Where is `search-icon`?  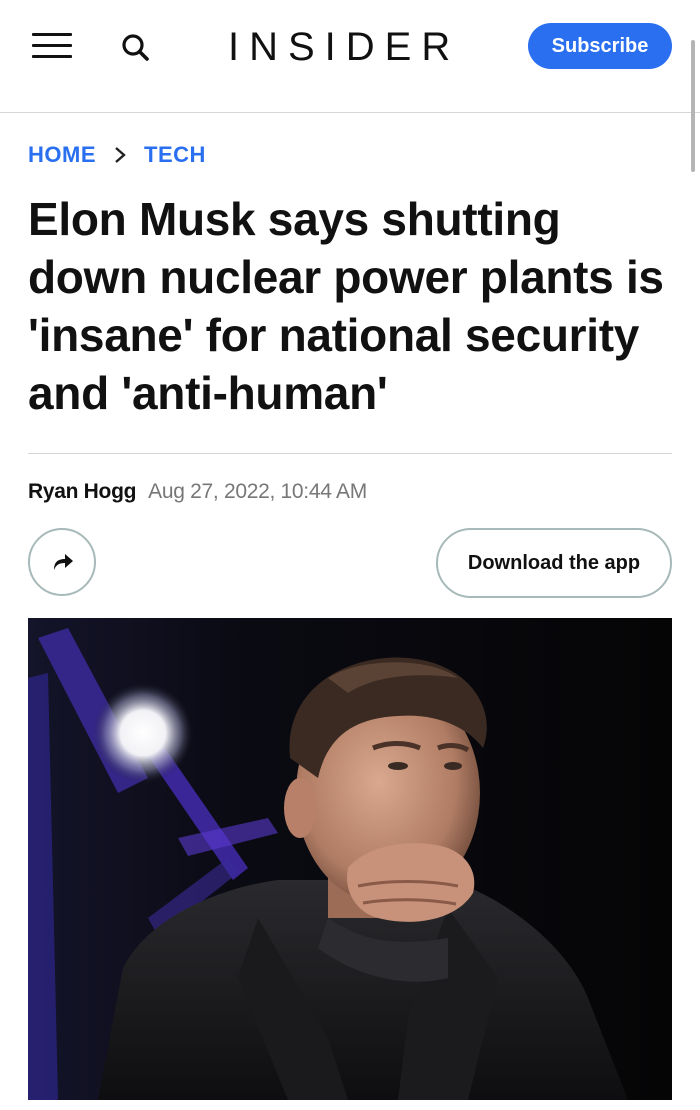 search-icon is located at coordinates (136, 48).